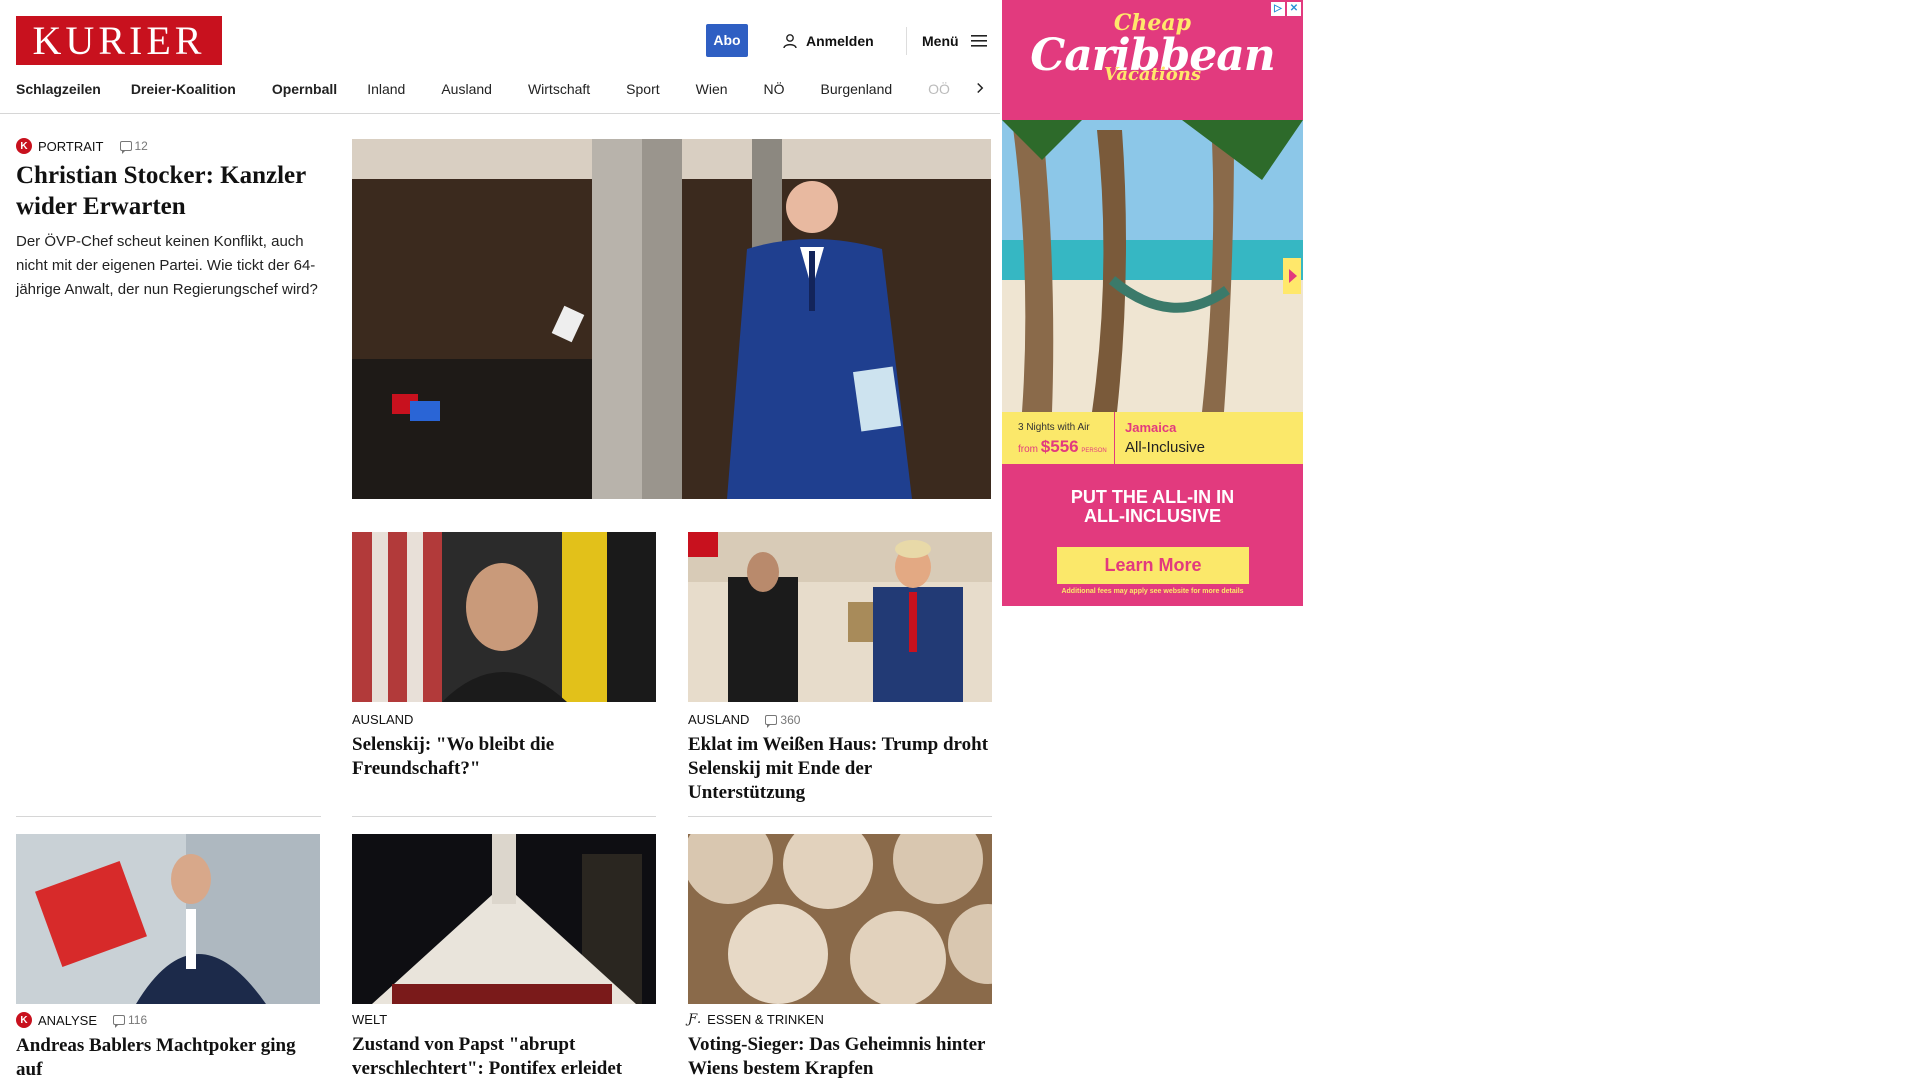 Image resolution: width=1920 pixels, height=1080 pixels. I want to click on article-meta: ƒ. ESSEN & TRINKEN, so click(840, 1019).